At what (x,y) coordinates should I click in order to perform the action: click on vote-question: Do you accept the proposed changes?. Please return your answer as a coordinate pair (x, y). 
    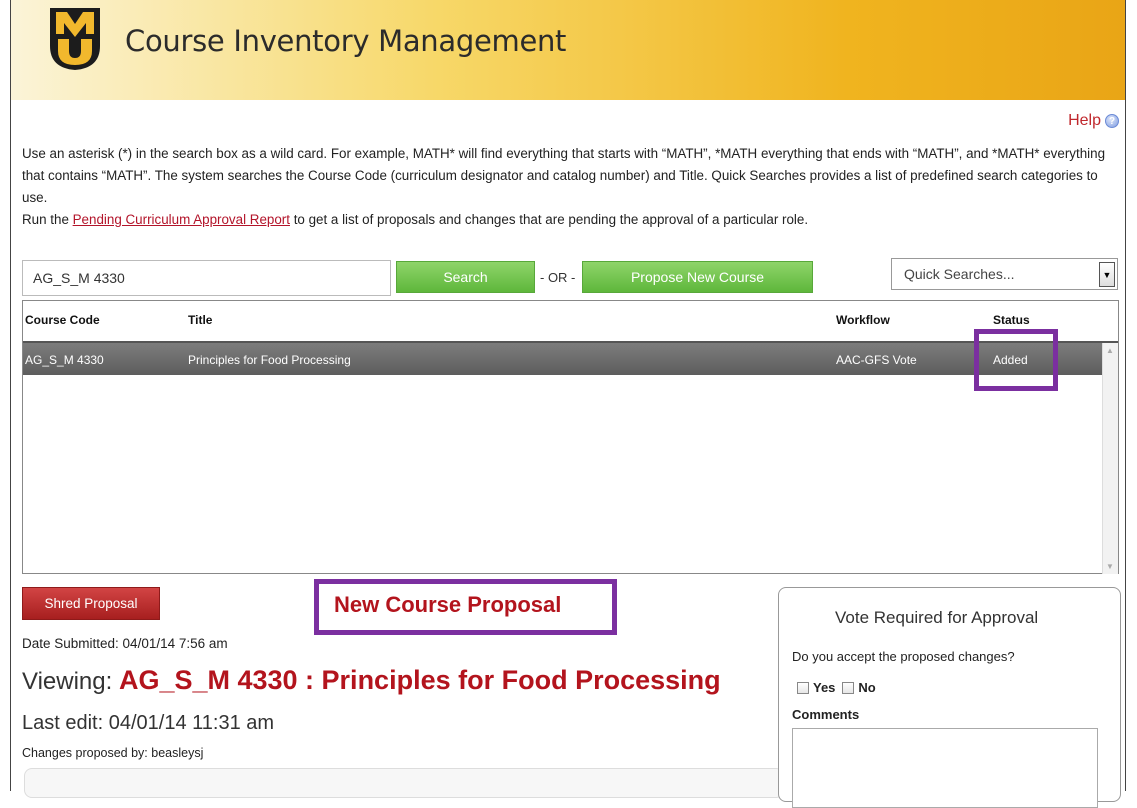
    Looking at the image, I should click on (903, 656).